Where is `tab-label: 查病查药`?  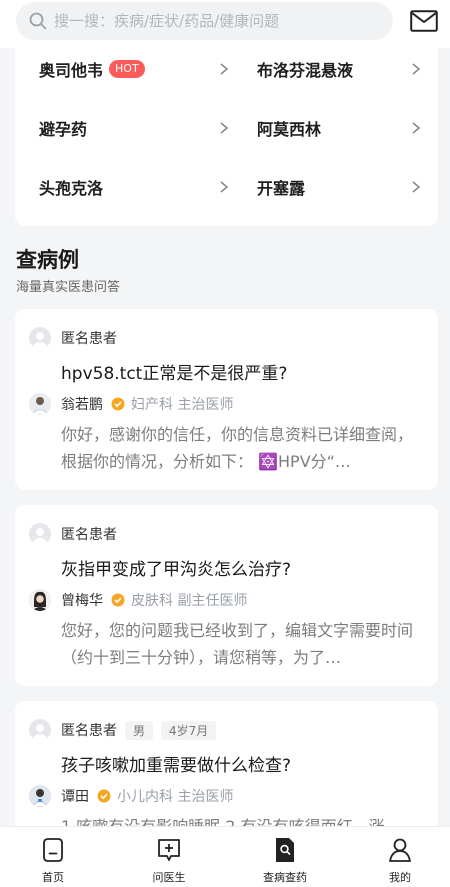 tab-label: 查病查药 is located at coordinates (285, 877).